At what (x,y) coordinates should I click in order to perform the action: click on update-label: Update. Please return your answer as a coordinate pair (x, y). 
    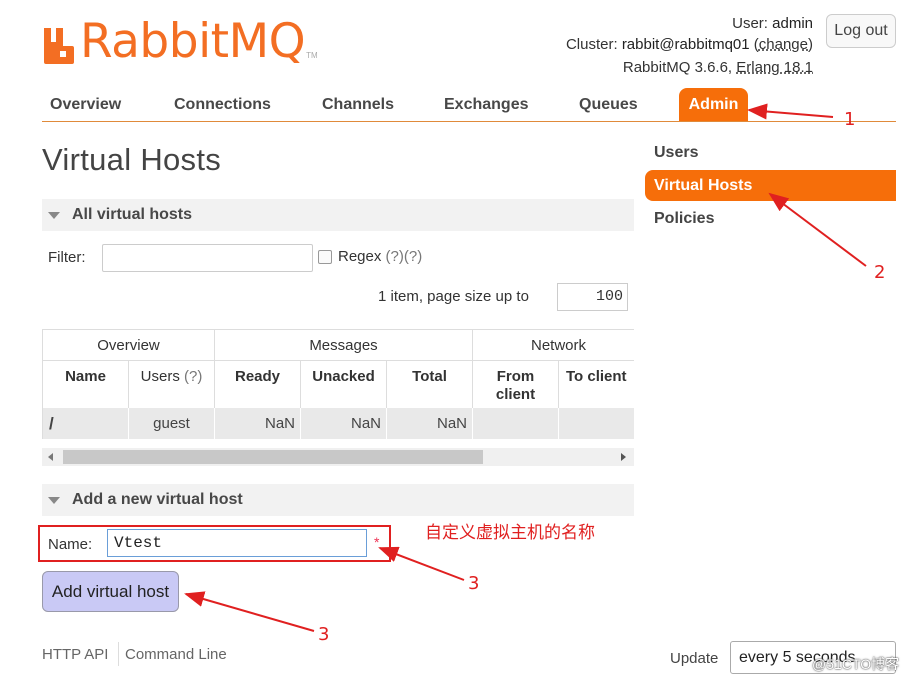
    Looking at the image, I should click on (694, 658).